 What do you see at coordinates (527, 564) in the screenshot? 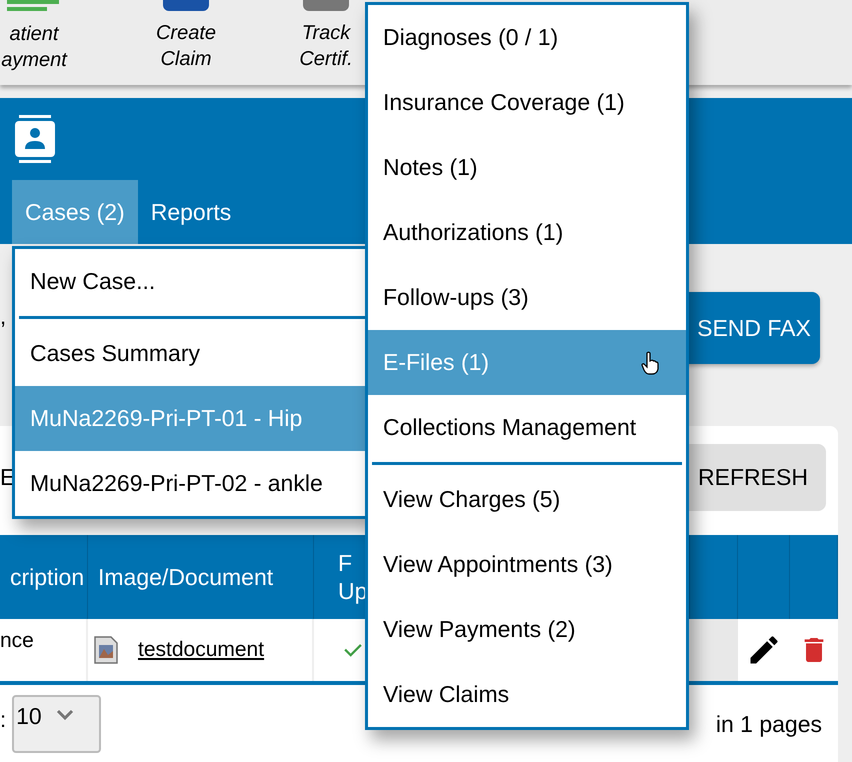
I see `menu-item: View Appointments (3)` at bounding box center [527, 564].